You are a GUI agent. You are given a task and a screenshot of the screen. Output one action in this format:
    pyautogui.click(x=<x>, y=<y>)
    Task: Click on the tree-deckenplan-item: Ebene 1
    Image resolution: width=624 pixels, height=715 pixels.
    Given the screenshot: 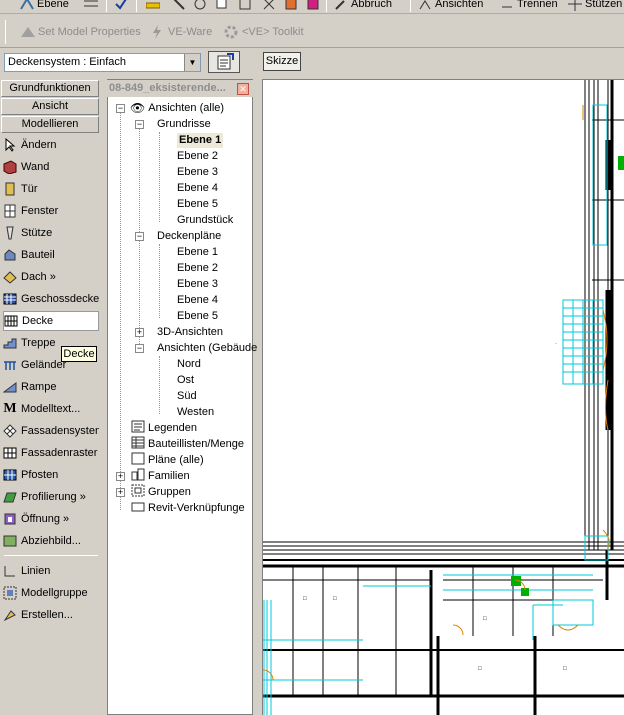 What is the action you would take?
    pyautogui.click(x=197, y=252)
    